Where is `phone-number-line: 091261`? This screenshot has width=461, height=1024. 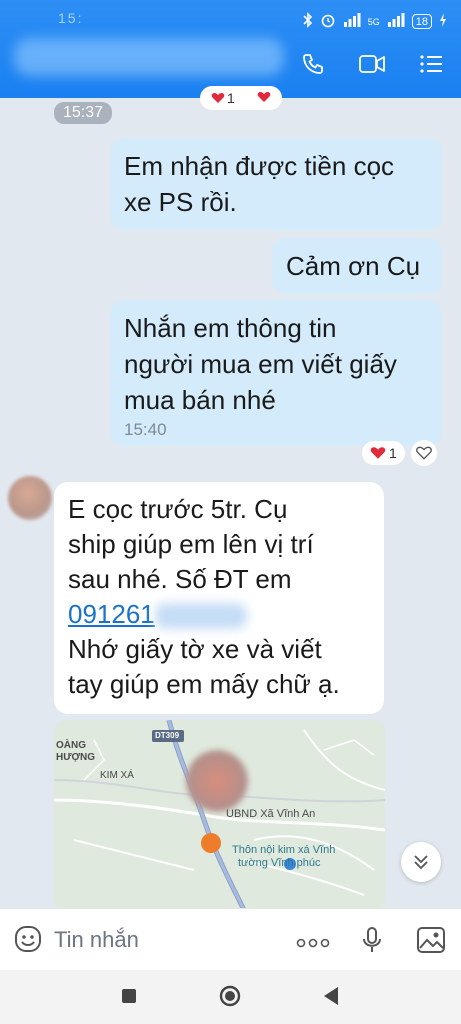
phone-number-line: 091261 is located at coordinates (219, 614).